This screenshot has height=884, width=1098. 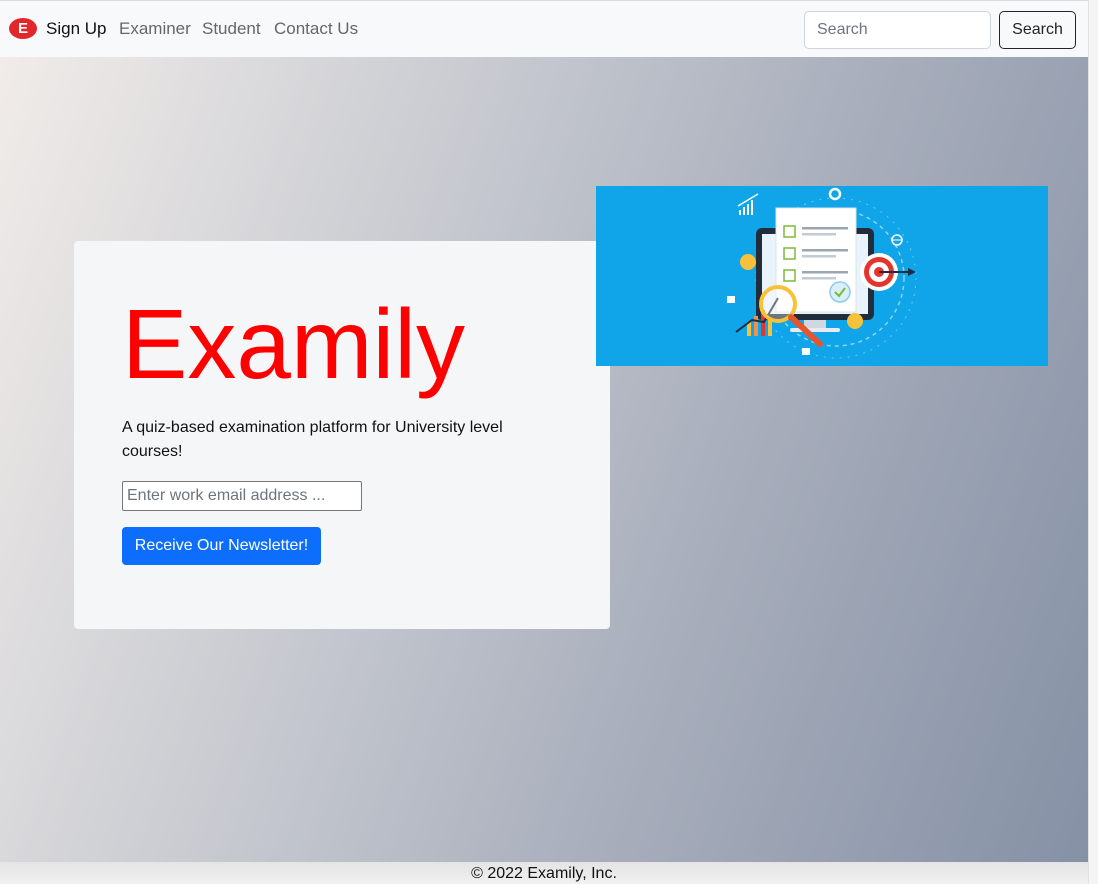 What do you see at coordinates (1093, 442) in the screenshot?
I see `scrollbar` at bounding box center [1093, 442].